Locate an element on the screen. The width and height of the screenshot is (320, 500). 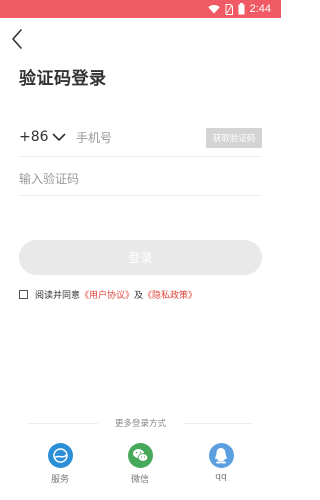
chevron-left-icon is located at coordinates (17, 39).